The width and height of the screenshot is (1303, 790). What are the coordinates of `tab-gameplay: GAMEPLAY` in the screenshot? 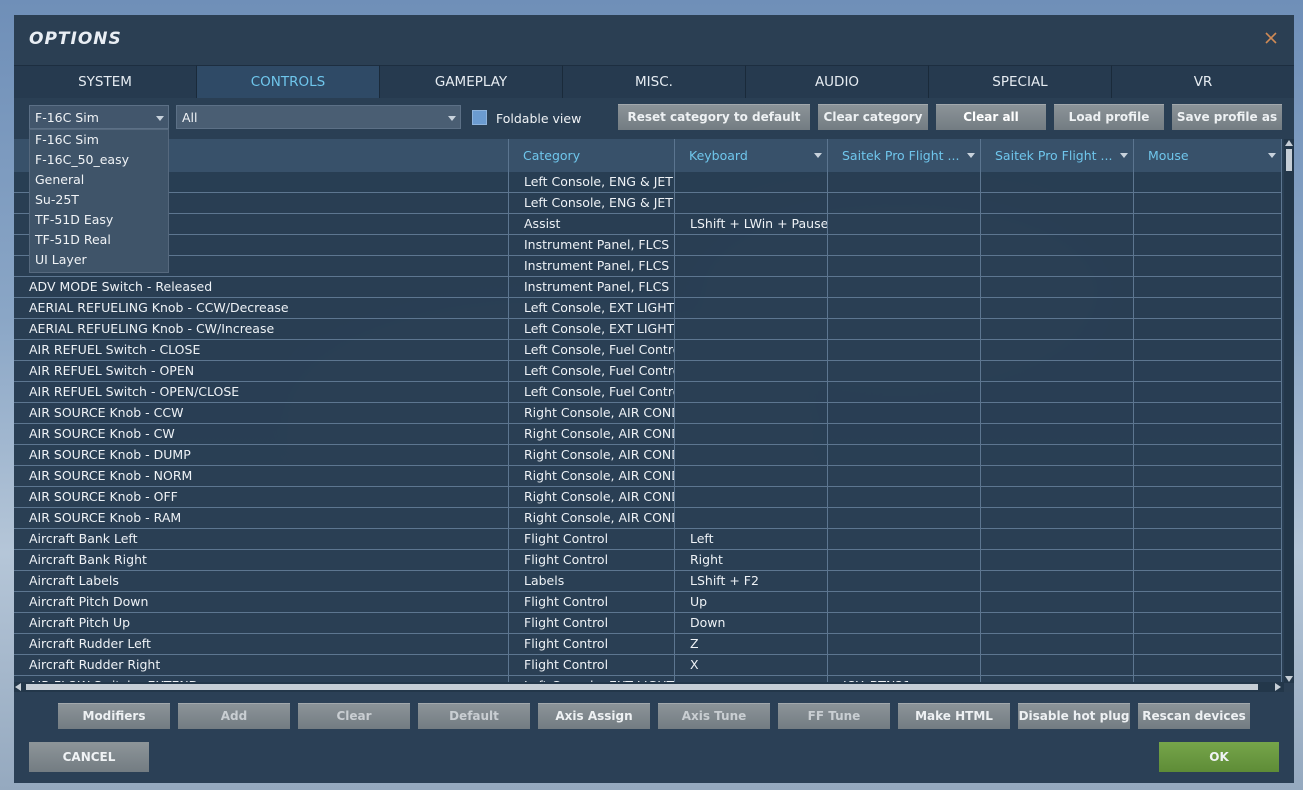 It's located at (471, 81).